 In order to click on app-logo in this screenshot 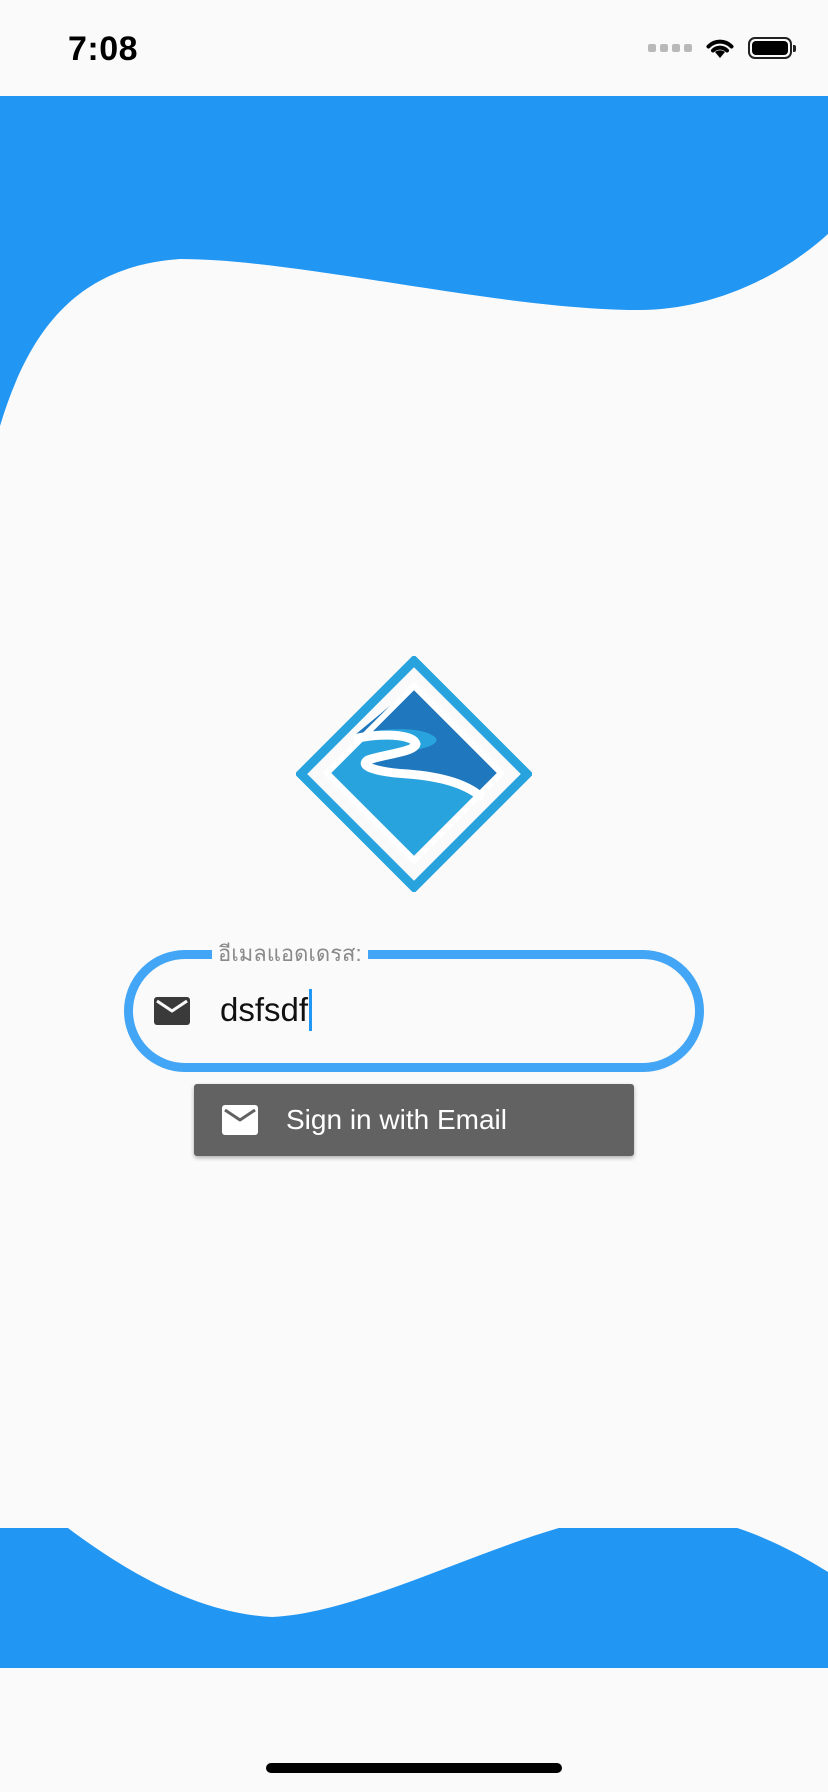, I will do `click(414, 774)`.